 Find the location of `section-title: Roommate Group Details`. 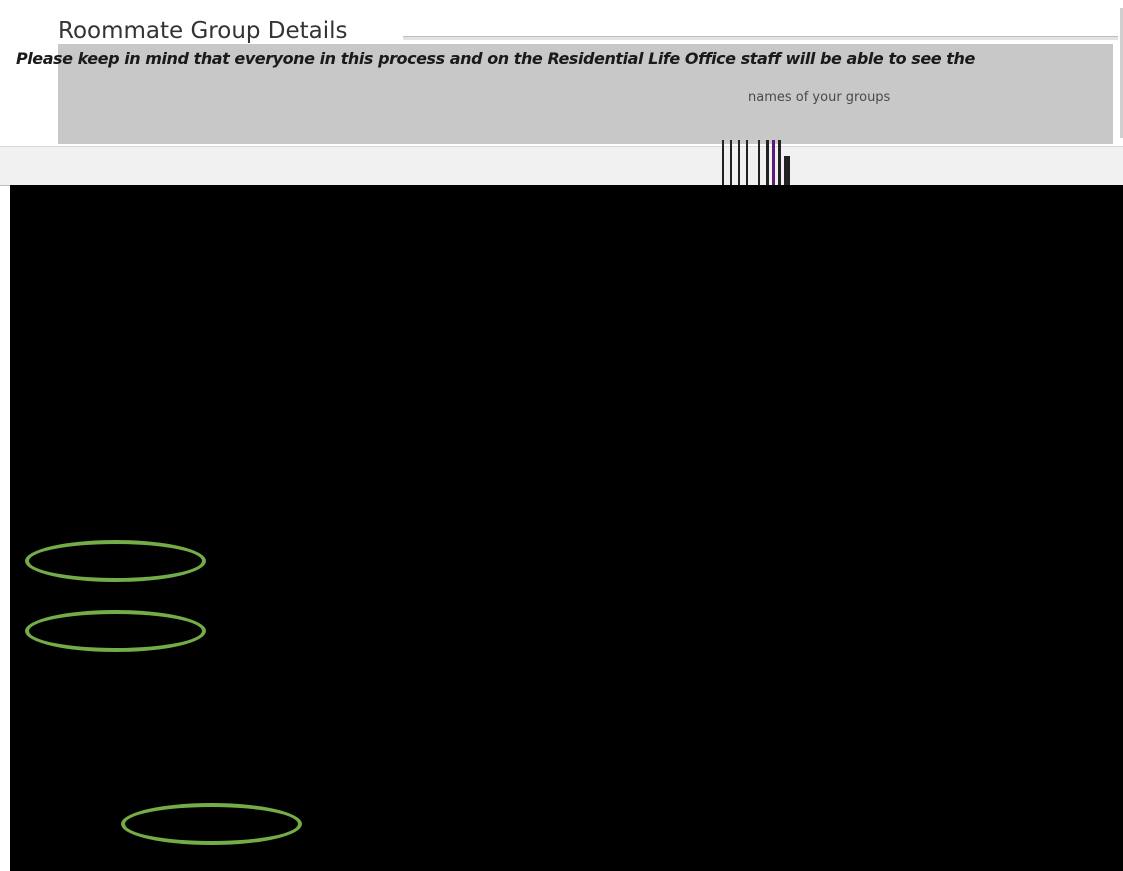

section-title: Roommate Group Details is located at coordinates (203, 31).